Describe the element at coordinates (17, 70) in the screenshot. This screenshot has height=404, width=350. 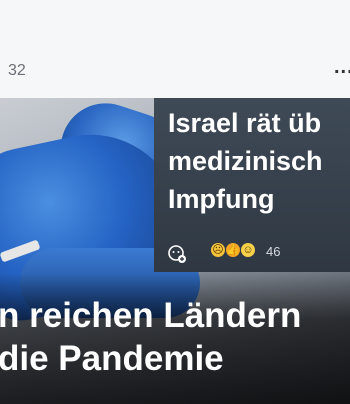
I see `comment-count: 32` at that location.